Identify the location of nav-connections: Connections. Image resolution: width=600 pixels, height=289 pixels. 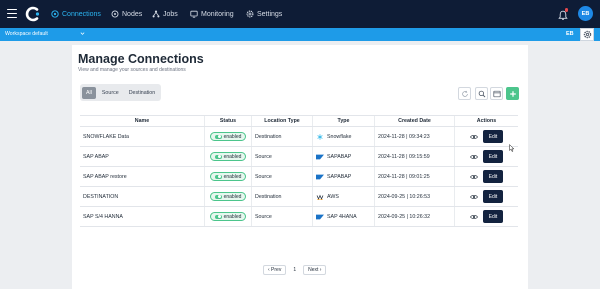
(76, 14).